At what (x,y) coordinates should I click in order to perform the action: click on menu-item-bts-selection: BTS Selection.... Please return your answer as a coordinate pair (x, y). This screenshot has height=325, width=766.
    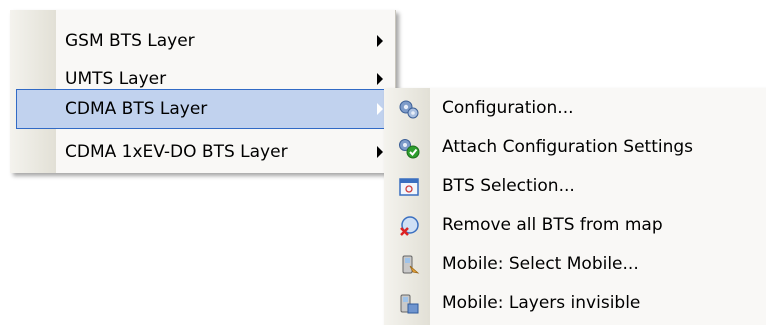
    Looking at the image, I should click on (575, 186).